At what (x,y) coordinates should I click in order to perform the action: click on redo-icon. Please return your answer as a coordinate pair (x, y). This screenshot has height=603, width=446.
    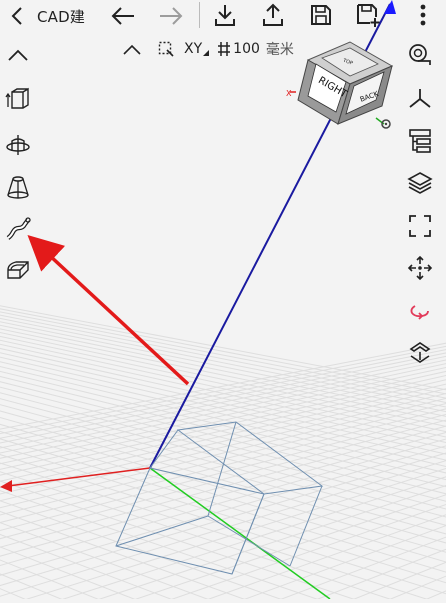
    Looking at the image, I should click on (171, 16).